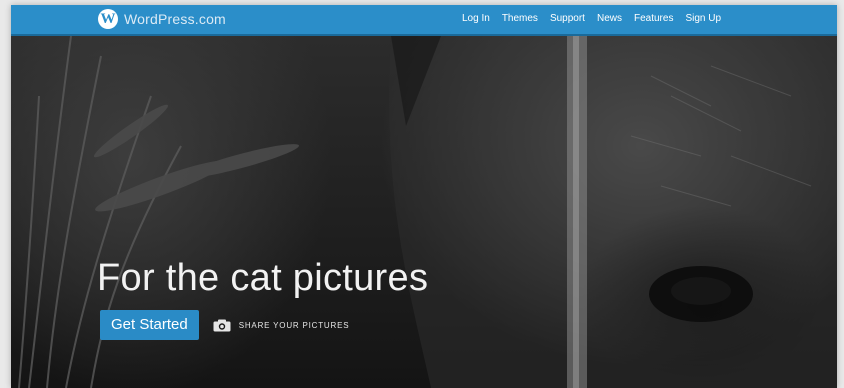 Image resolution: width=844 pixels, height=388 pixels. I want to click on hero-headline: For the cat pictures, so click(263, 278).